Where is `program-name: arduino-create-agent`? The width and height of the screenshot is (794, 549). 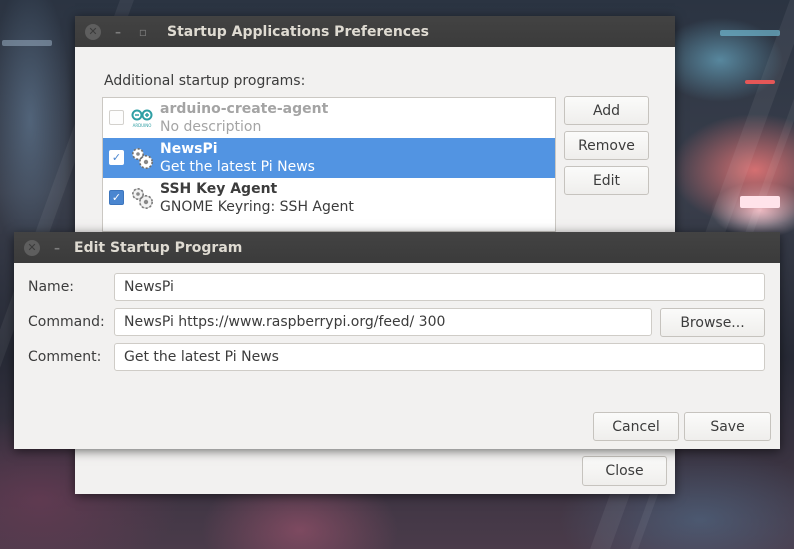 program-name: arduino-create-agent is located at coordinates (244, 109).